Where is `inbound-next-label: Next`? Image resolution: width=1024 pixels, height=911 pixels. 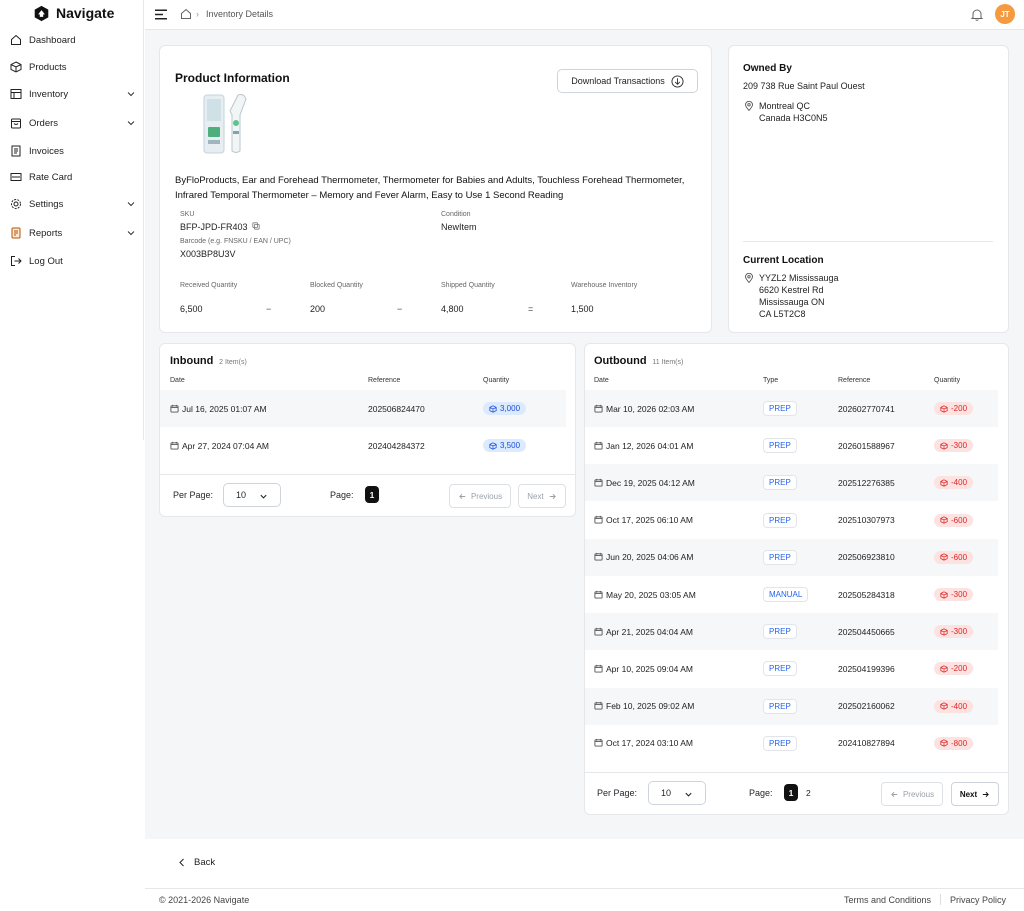
inbound-next-label: Next is located at coordinates (535, 496).